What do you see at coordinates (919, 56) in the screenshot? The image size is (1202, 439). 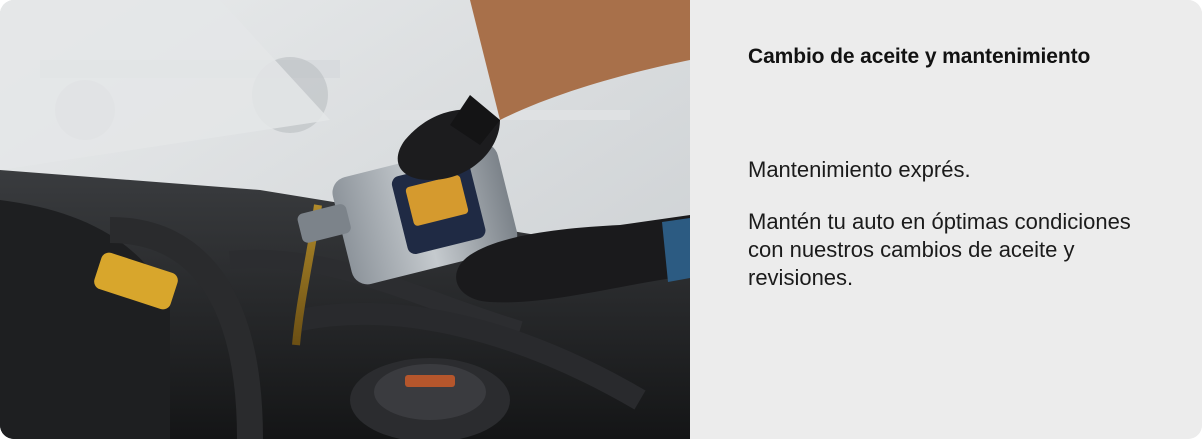 I see `card-title: Cambio de aceite y mantenimiento` at bounding box center [919, 56].